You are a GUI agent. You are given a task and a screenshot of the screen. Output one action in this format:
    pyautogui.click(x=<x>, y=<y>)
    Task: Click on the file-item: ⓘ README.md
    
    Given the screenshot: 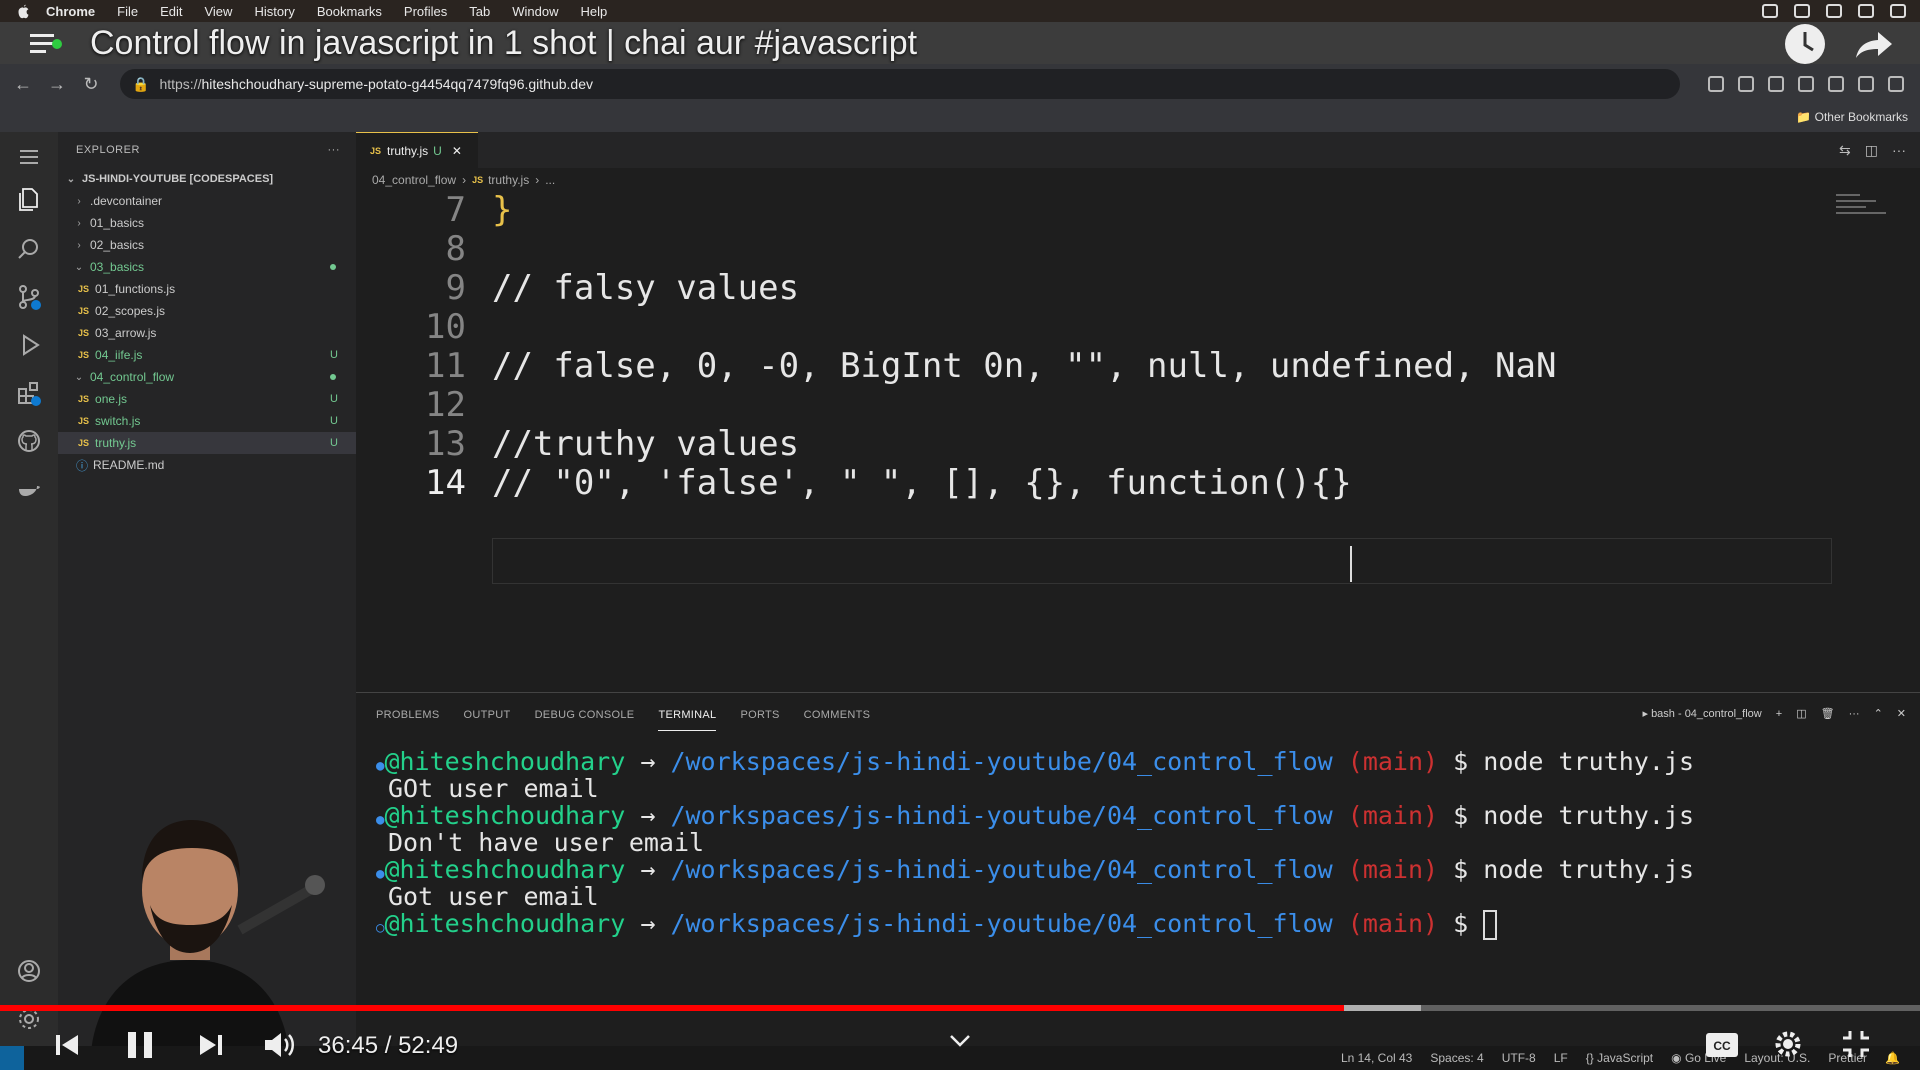 What is the action you would take?
    pyautogui.click(x=207, y=465)
    